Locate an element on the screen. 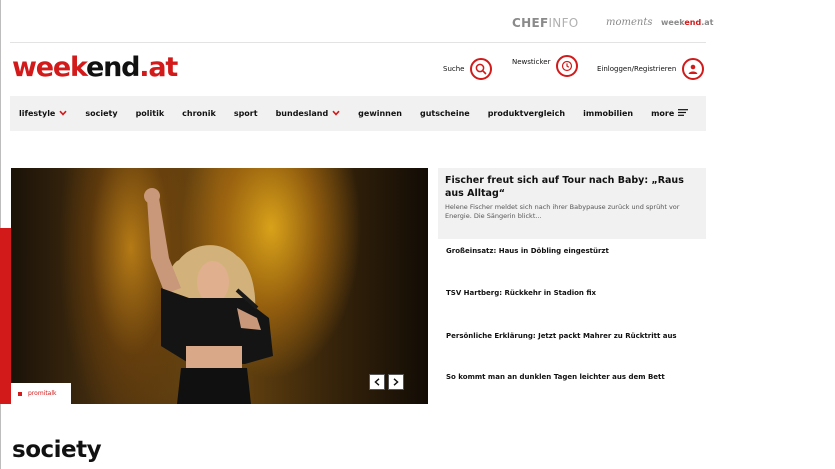 This screenshot has height=469, width=835. nav-more-button: more is located at coordinates (670, 113).